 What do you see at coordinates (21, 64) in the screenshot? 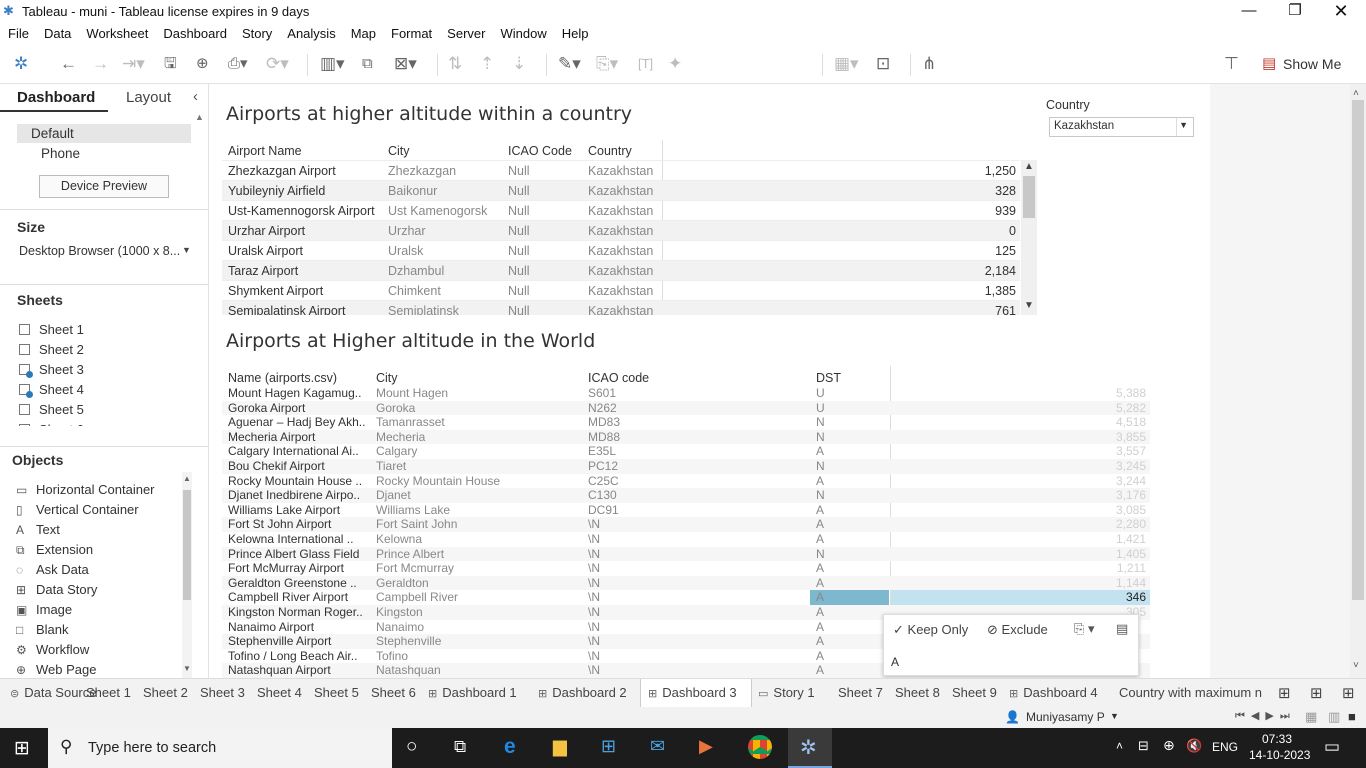
I see `tableau-logo-icon: ✲` at bounding box center [21, 64].